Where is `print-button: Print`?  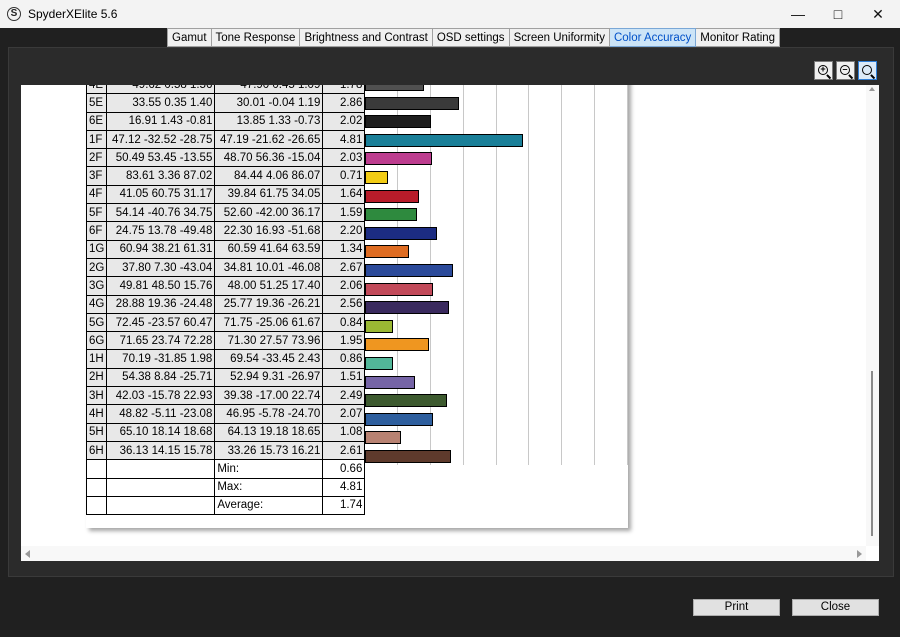
print-button: Print is located at coordinates (736, 607).